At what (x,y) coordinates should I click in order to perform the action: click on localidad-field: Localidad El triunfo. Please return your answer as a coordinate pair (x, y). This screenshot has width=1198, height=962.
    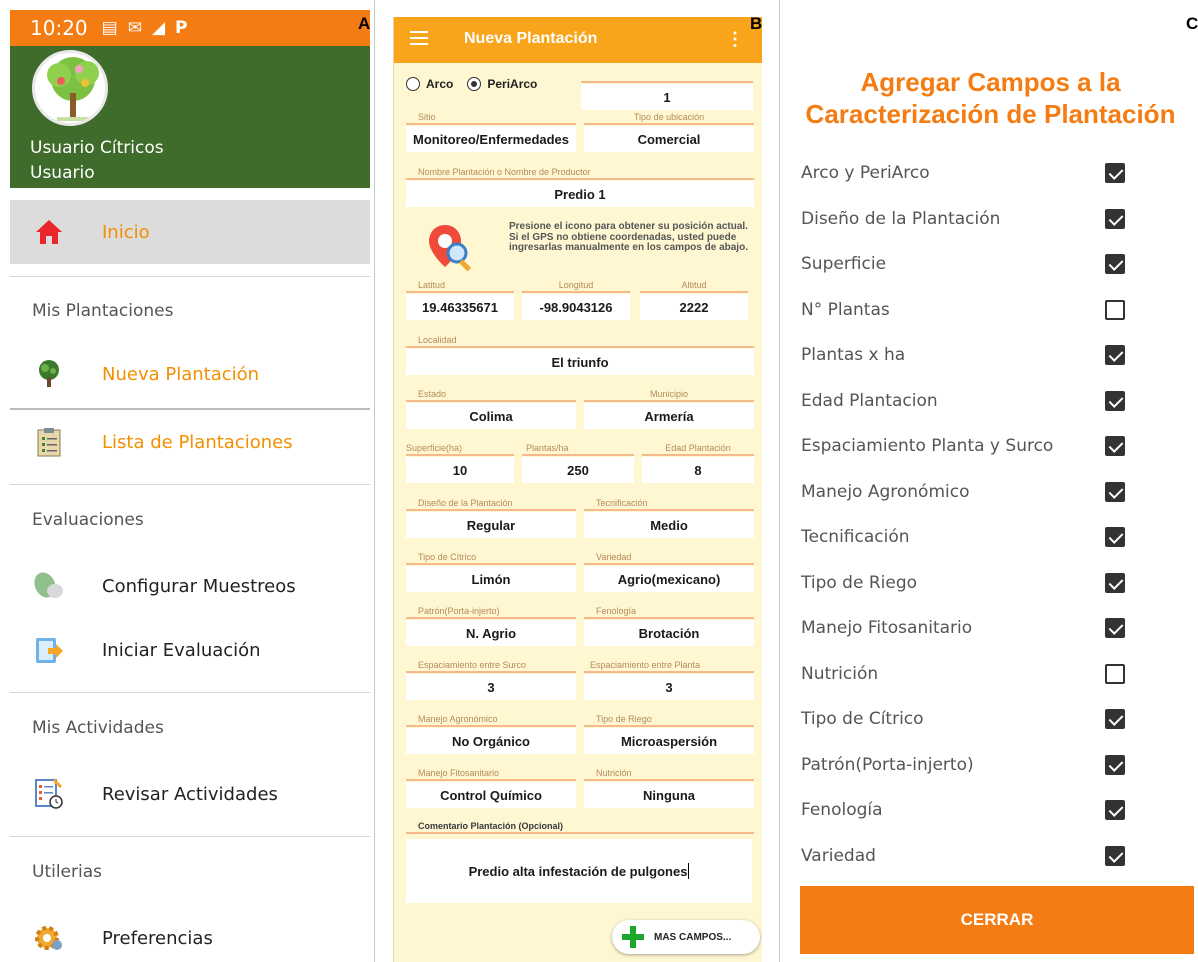
    Looking at the image, I should click on (580, 357).